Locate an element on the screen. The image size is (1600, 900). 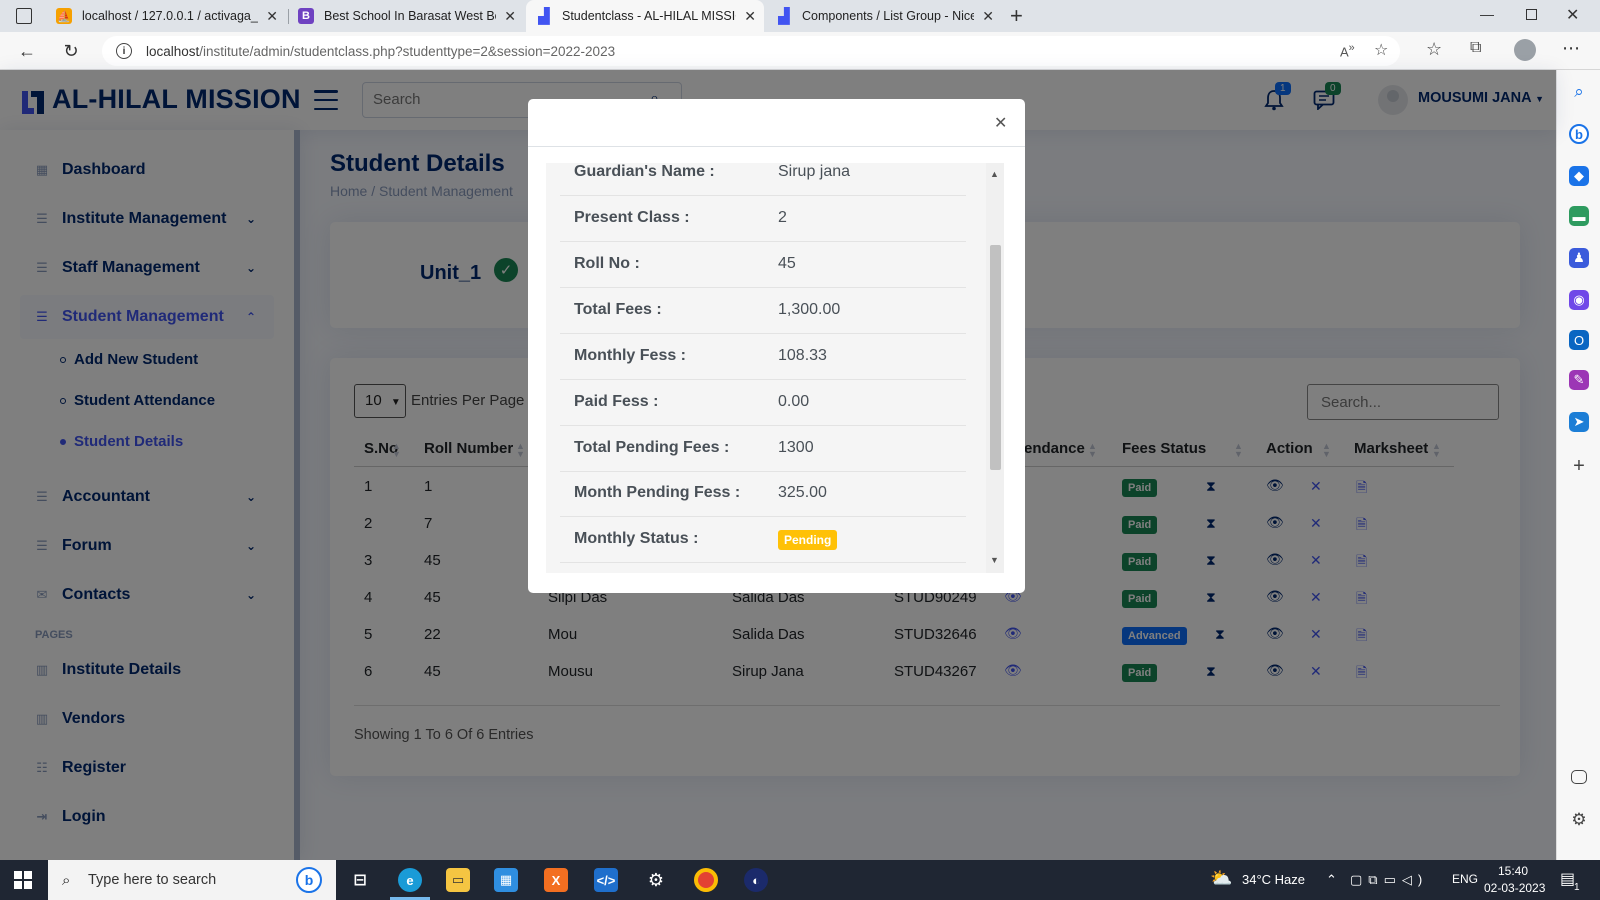
tools-icon: ▬ is located at coordinates (1579, 216).